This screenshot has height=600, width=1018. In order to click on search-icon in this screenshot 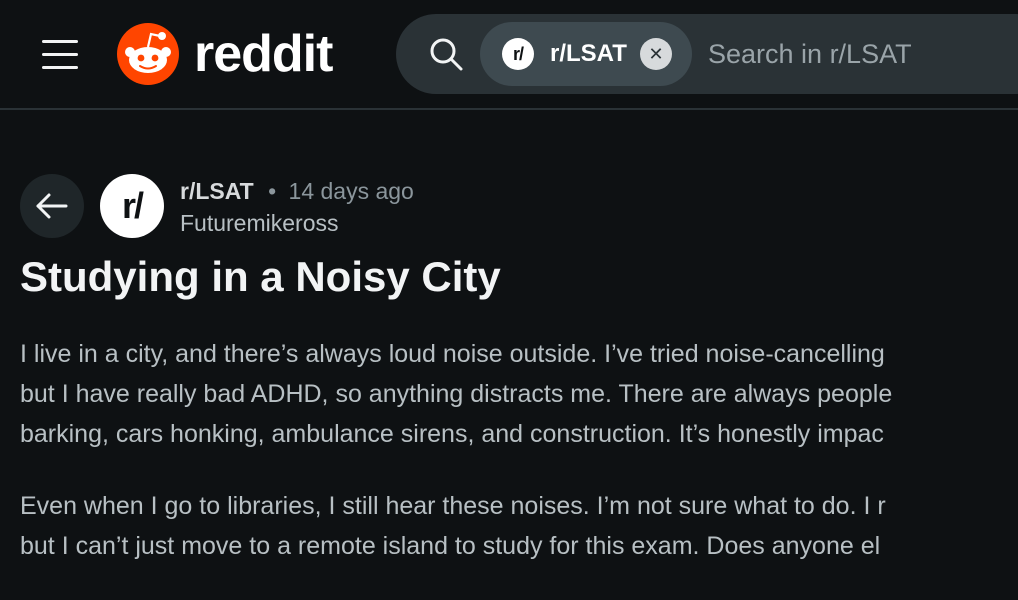, I will do `click(446, 54)`.